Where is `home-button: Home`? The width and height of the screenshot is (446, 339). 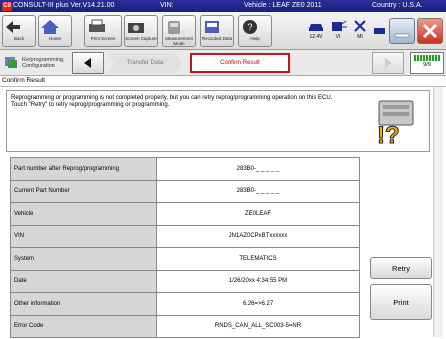
home-button: Home is located at coordinates (55, 31).